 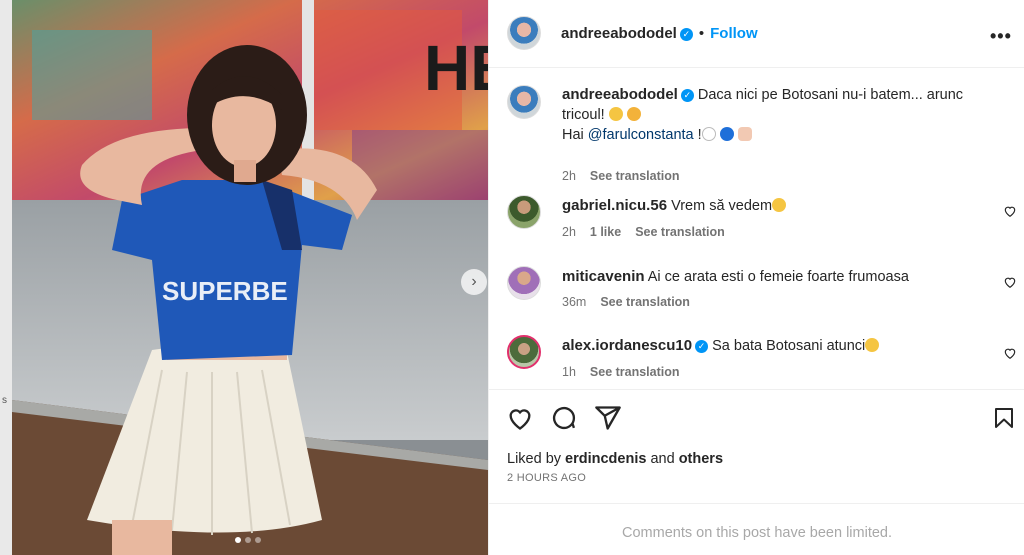 I want to click on carousel-dots, so click(x=248, y=540).